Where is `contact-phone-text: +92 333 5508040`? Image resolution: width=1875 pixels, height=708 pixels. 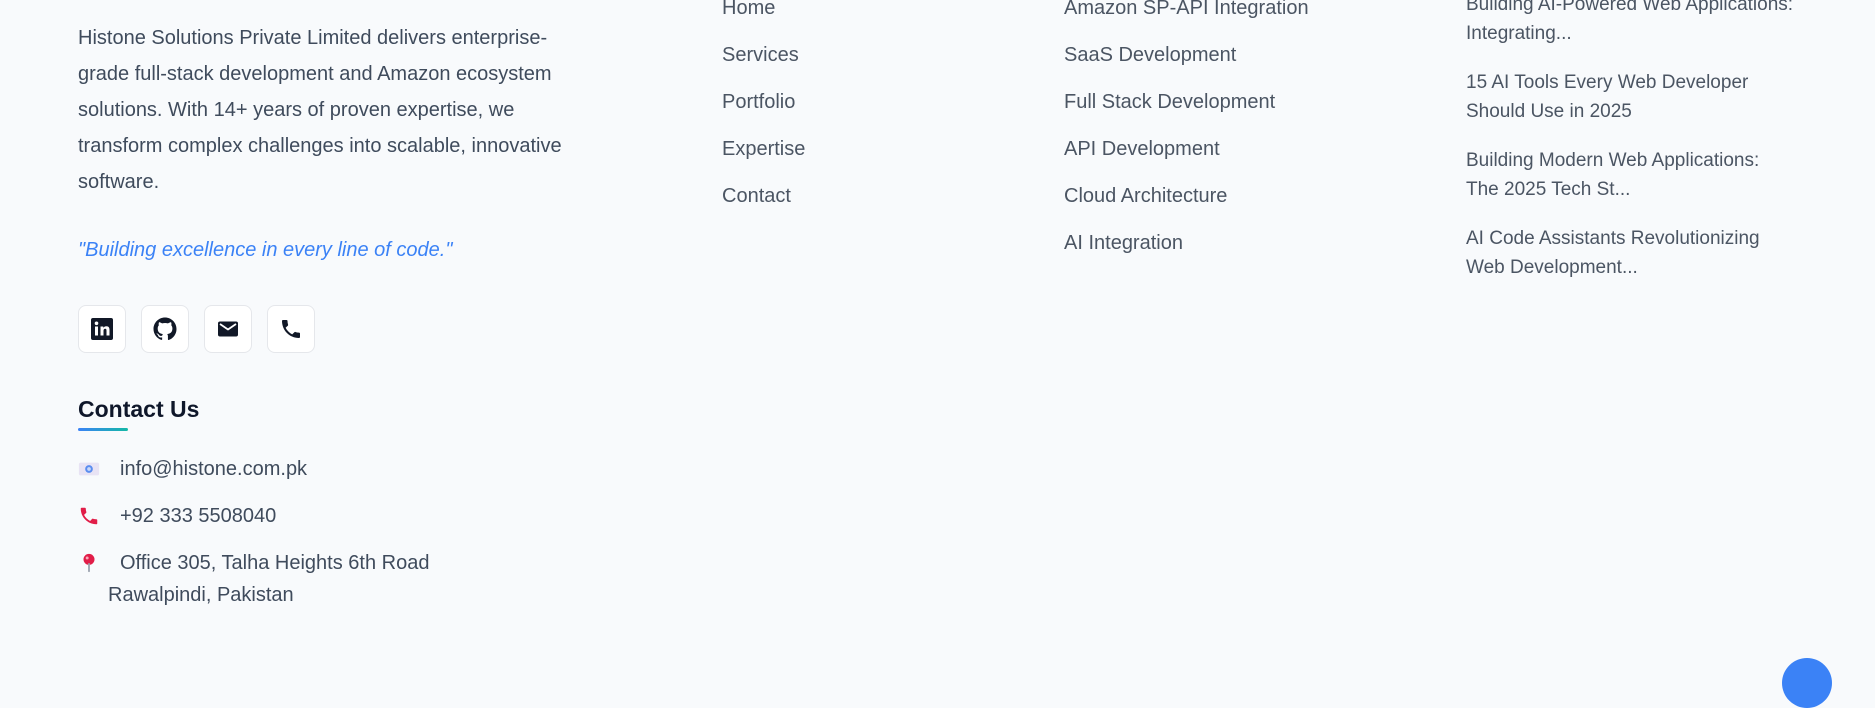 contact-phone-text: +92 333 5508040 is located at coordinates (198, 516).